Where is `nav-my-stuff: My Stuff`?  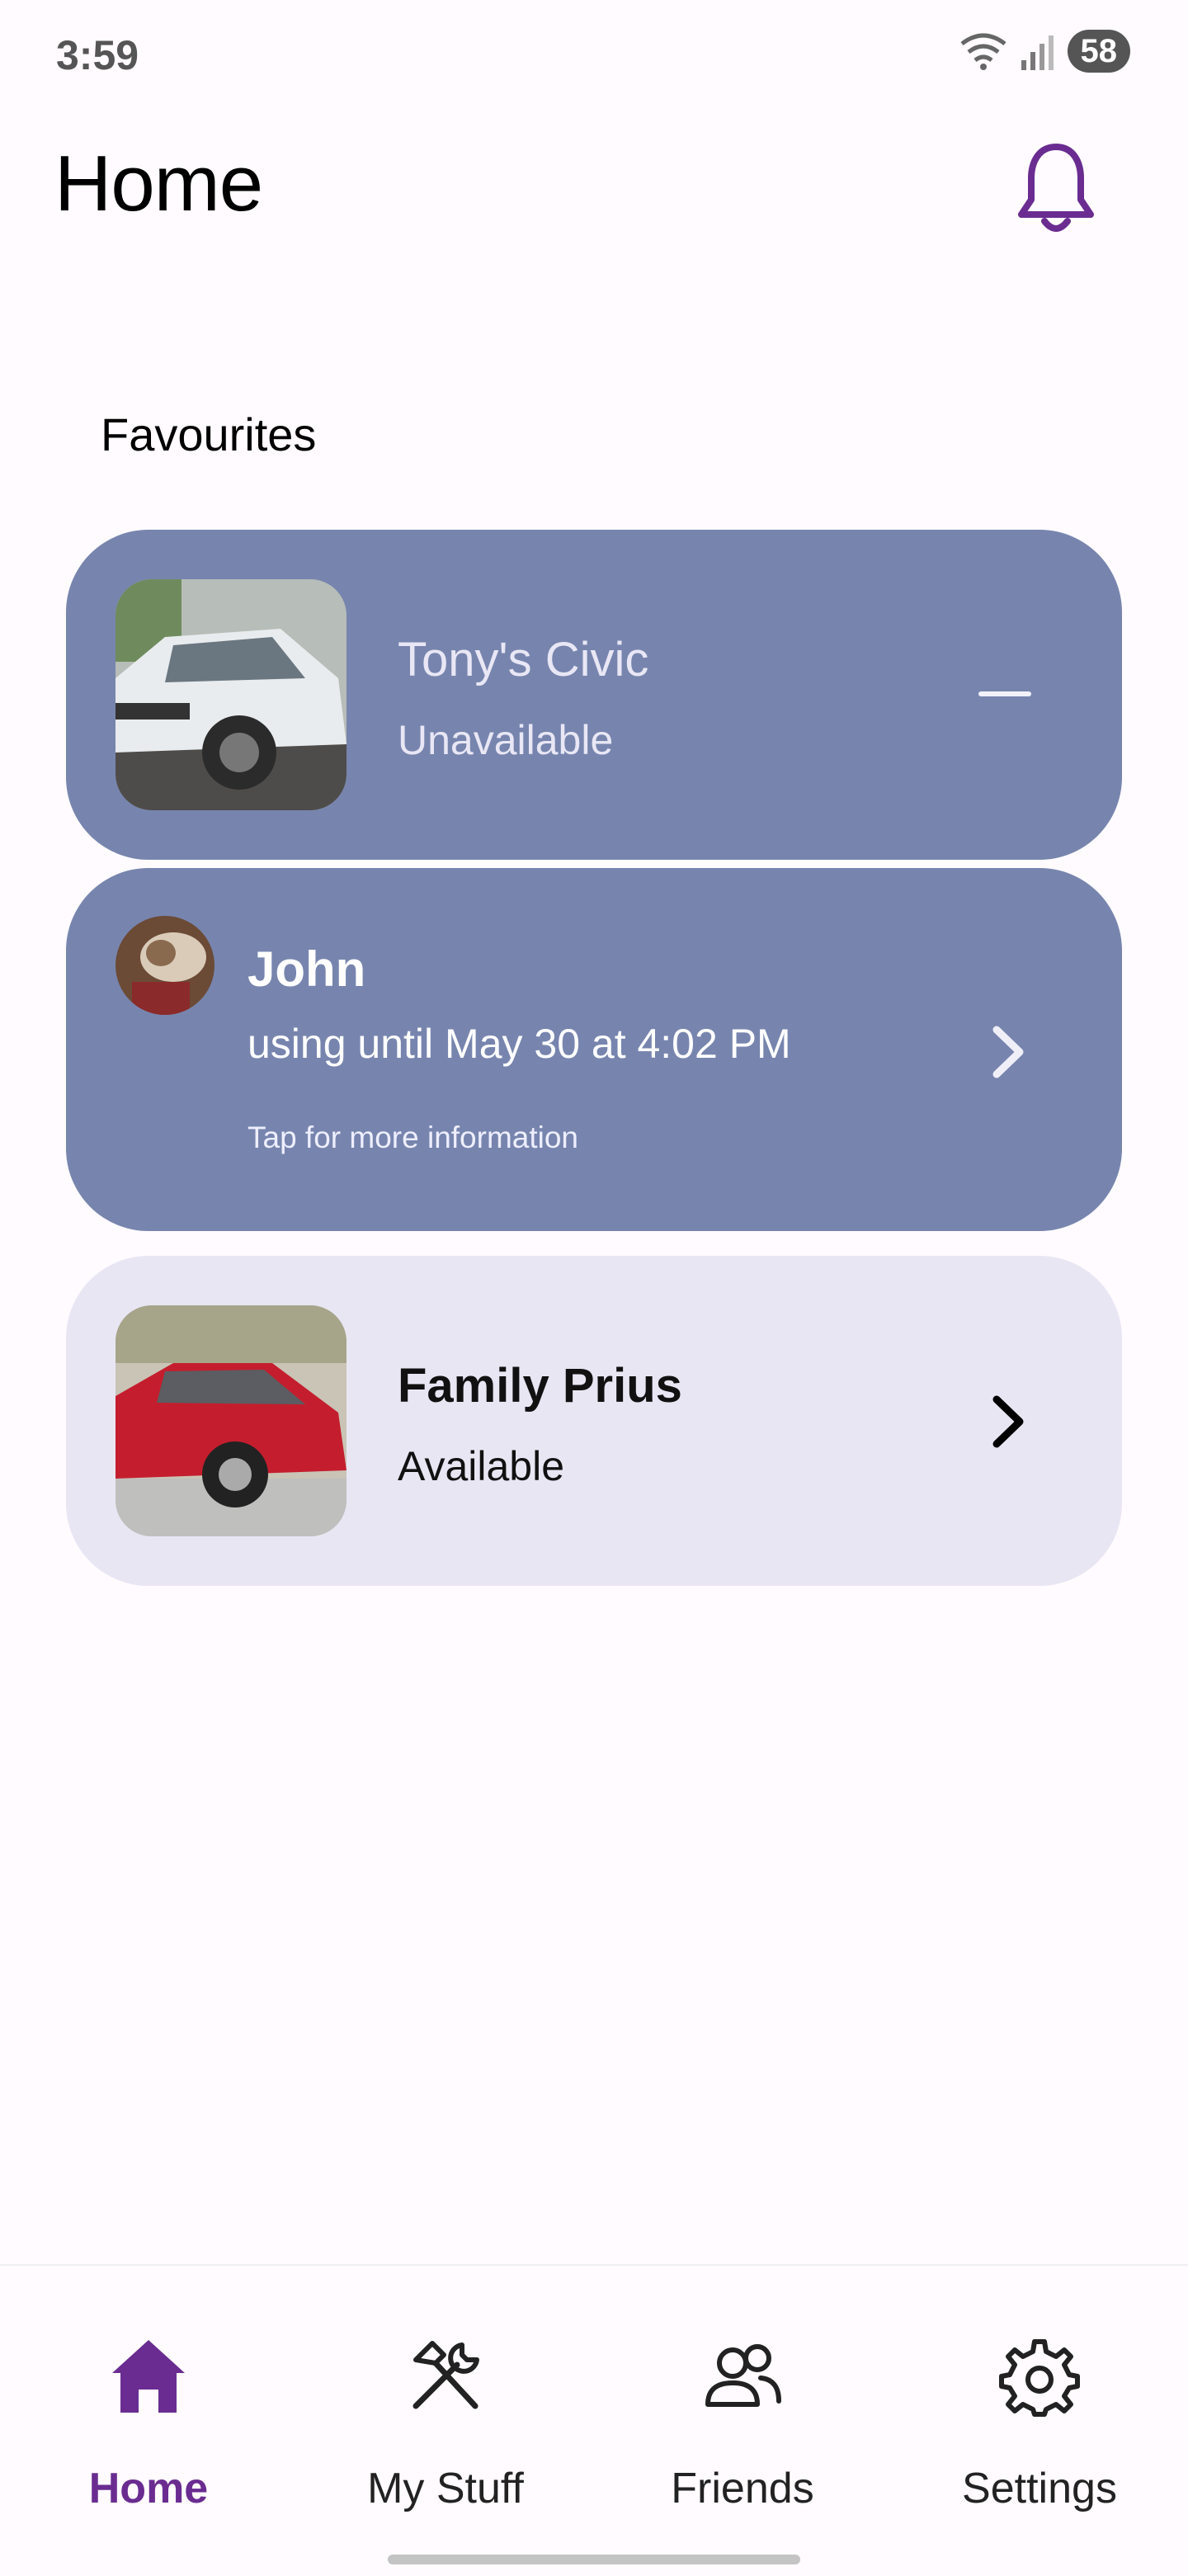 nav-my-stuff: My Stuff is located at coordinates (445, 2389).